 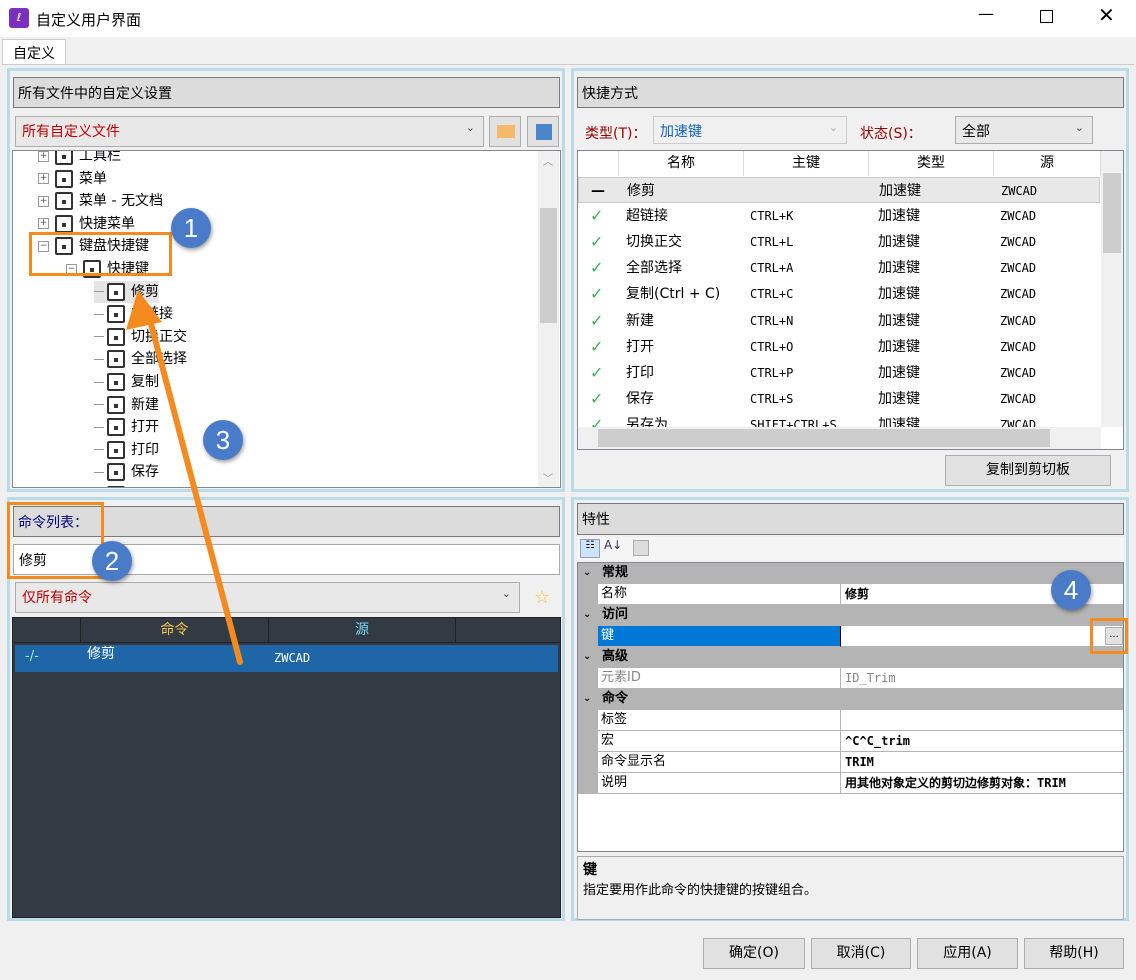 I want to click on annotation-badge-2: 2, so click(x=112, y=561).